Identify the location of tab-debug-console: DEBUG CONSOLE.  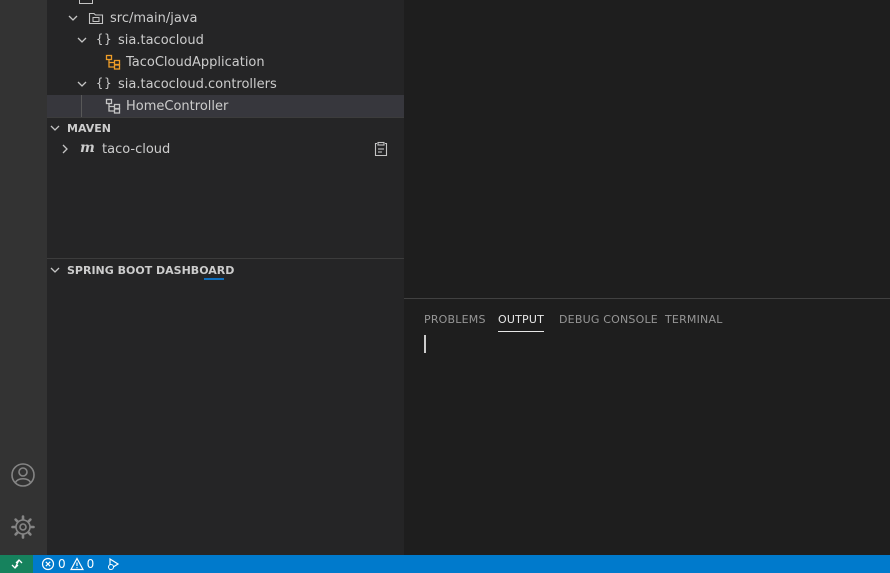
(608, 319).